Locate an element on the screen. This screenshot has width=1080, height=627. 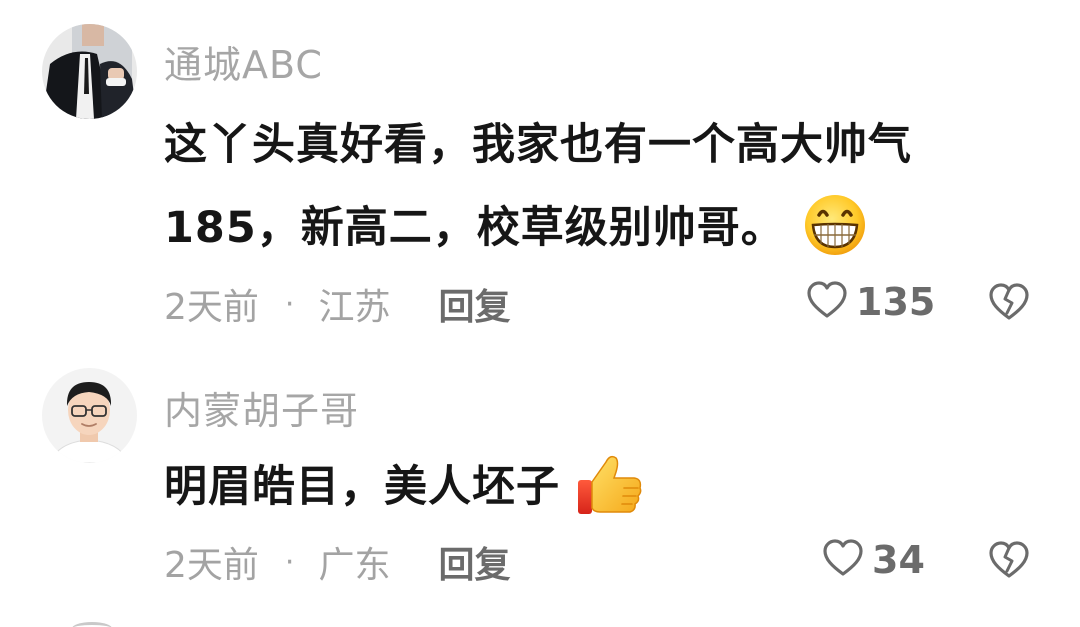
like-count: 135 is located at coordinates (896, 302).